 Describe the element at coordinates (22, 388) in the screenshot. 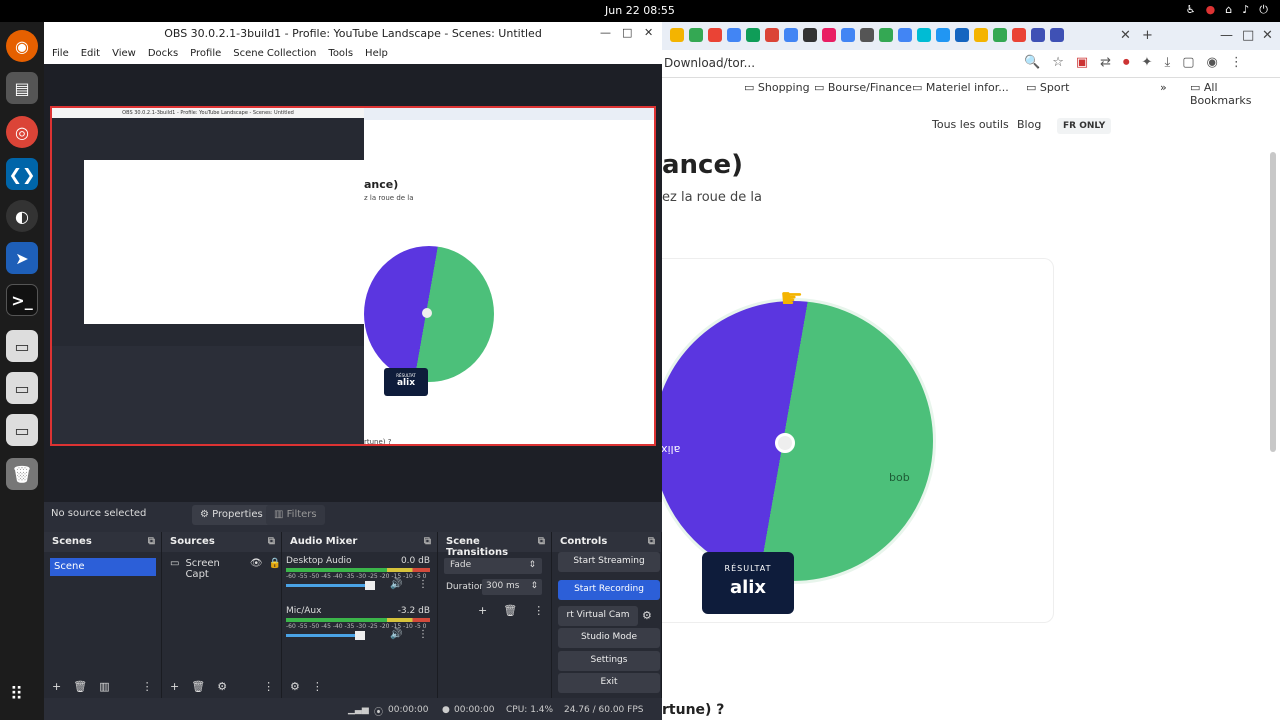

I see `drive-icon-2: ▭` at that location.